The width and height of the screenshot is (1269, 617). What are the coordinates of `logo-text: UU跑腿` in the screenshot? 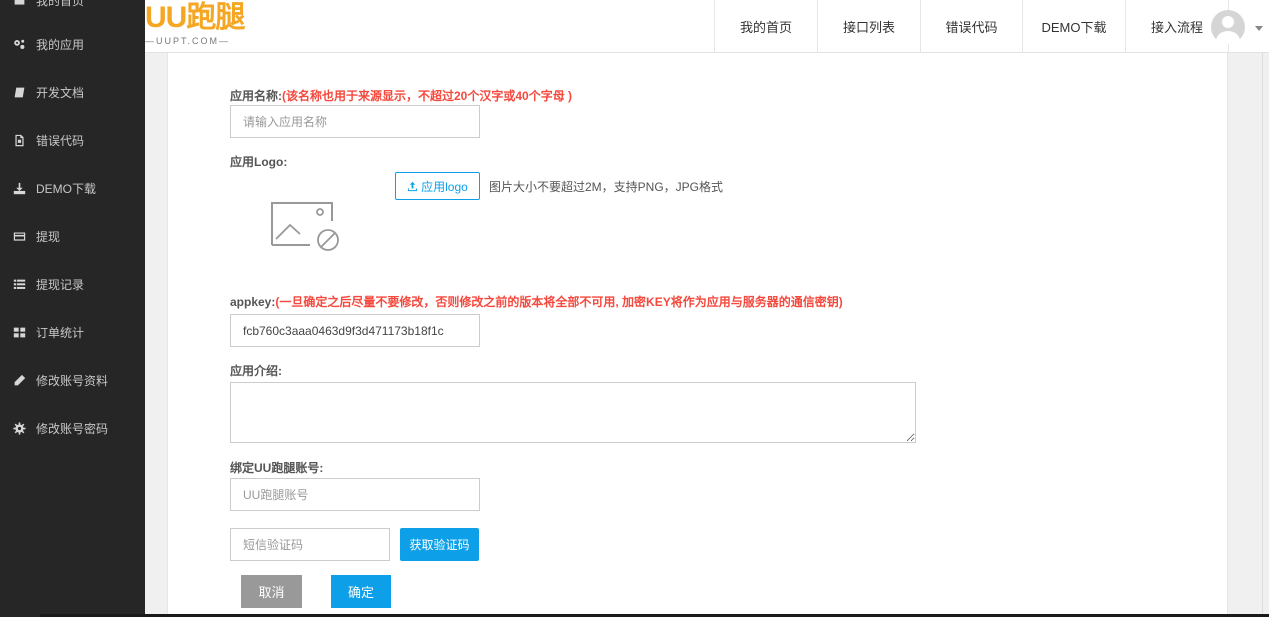 It's located at (195, 17).